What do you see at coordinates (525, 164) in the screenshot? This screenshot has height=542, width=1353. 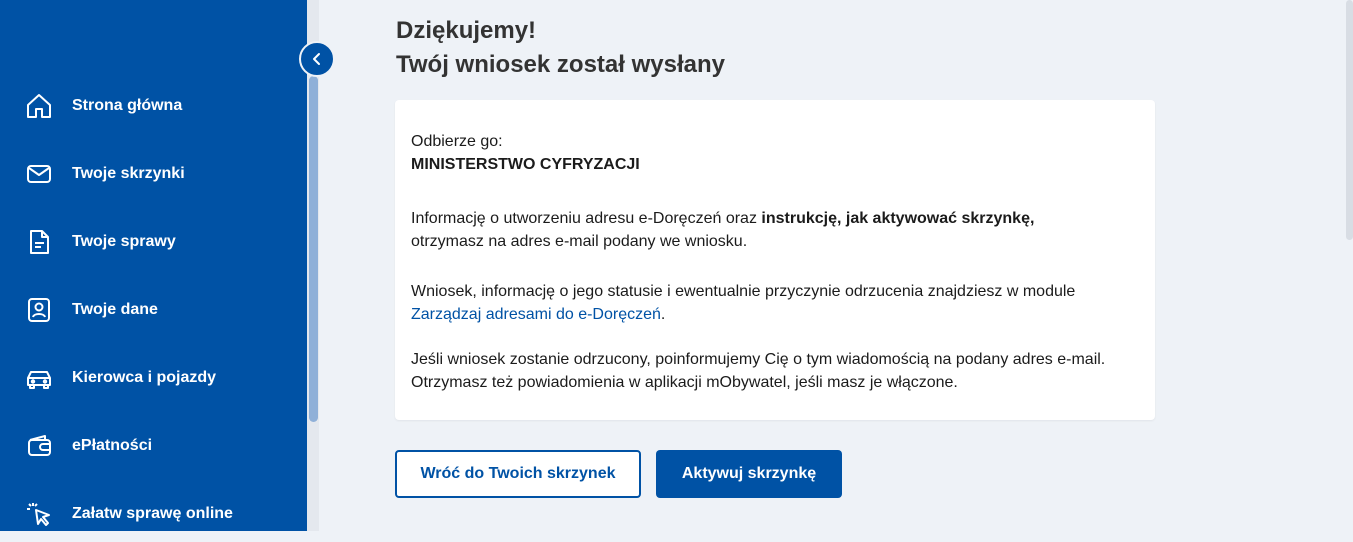 I see `receiver-value: MINISTERSTWO CYFRYZACJI` at bounding box center [525, 164].